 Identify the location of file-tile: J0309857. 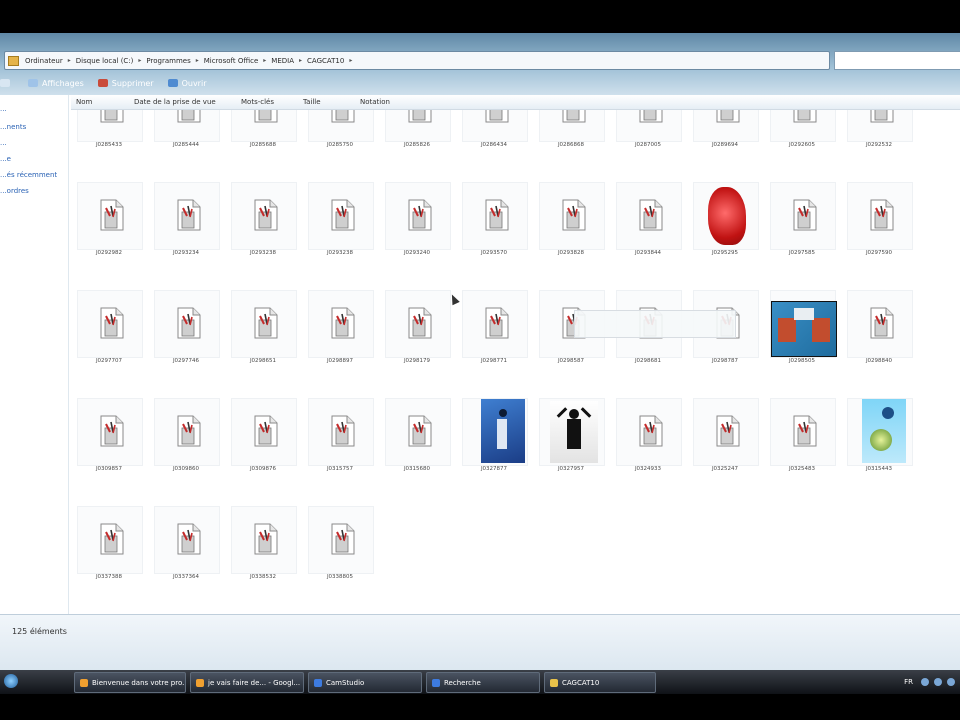
(109, 446).